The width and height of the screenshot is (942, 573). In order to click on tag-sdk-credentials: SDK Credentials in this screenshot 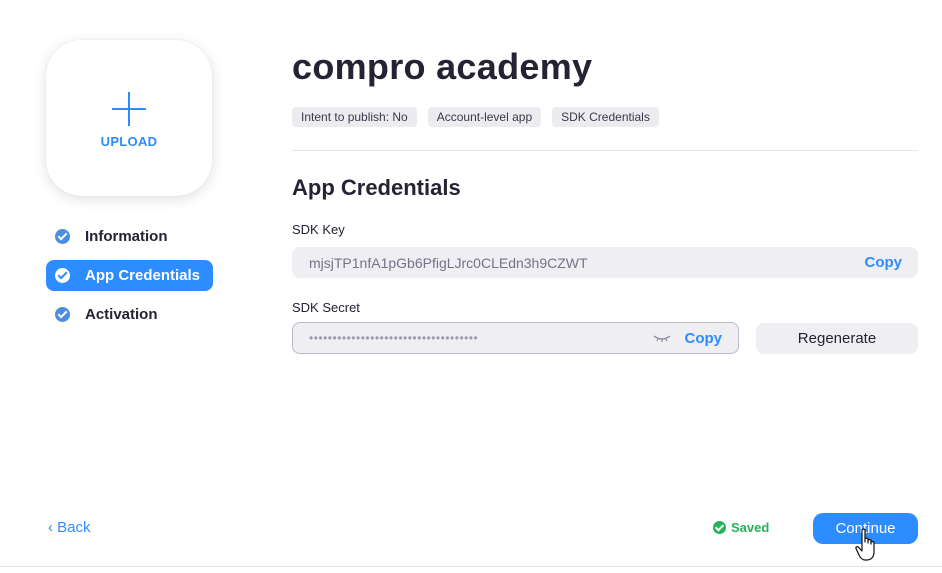, I will do `click(605, 117)`.